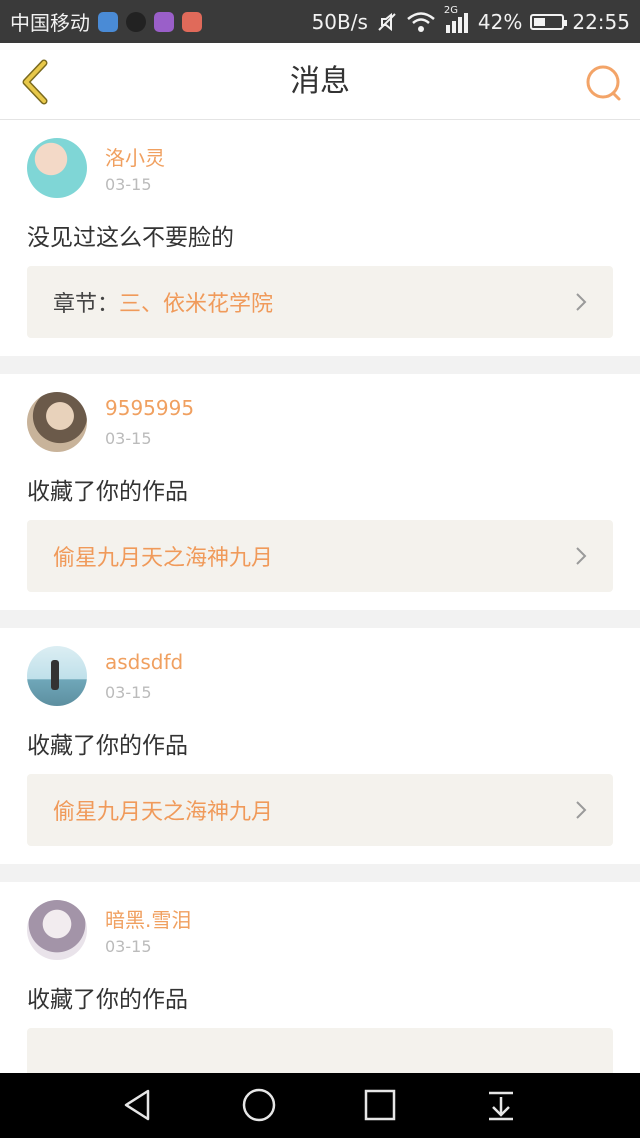 The image size is (640, 1138). I want to click on app-header: 消息, so click(320, 81).